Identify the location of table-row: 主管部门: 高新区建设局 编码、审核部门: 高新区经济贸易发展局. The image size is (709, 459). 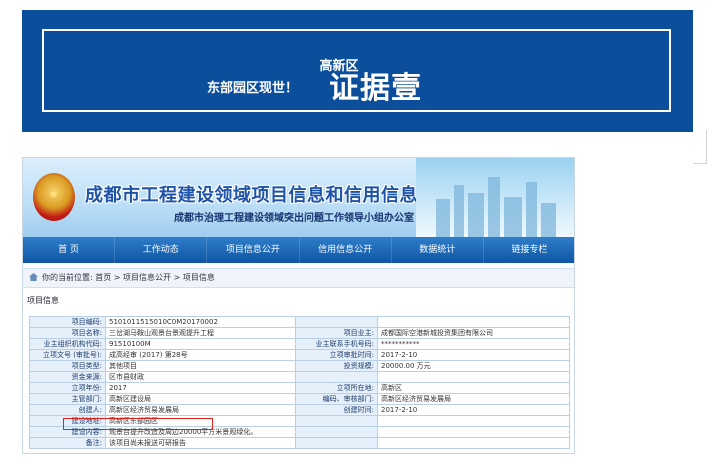
(299, 399).